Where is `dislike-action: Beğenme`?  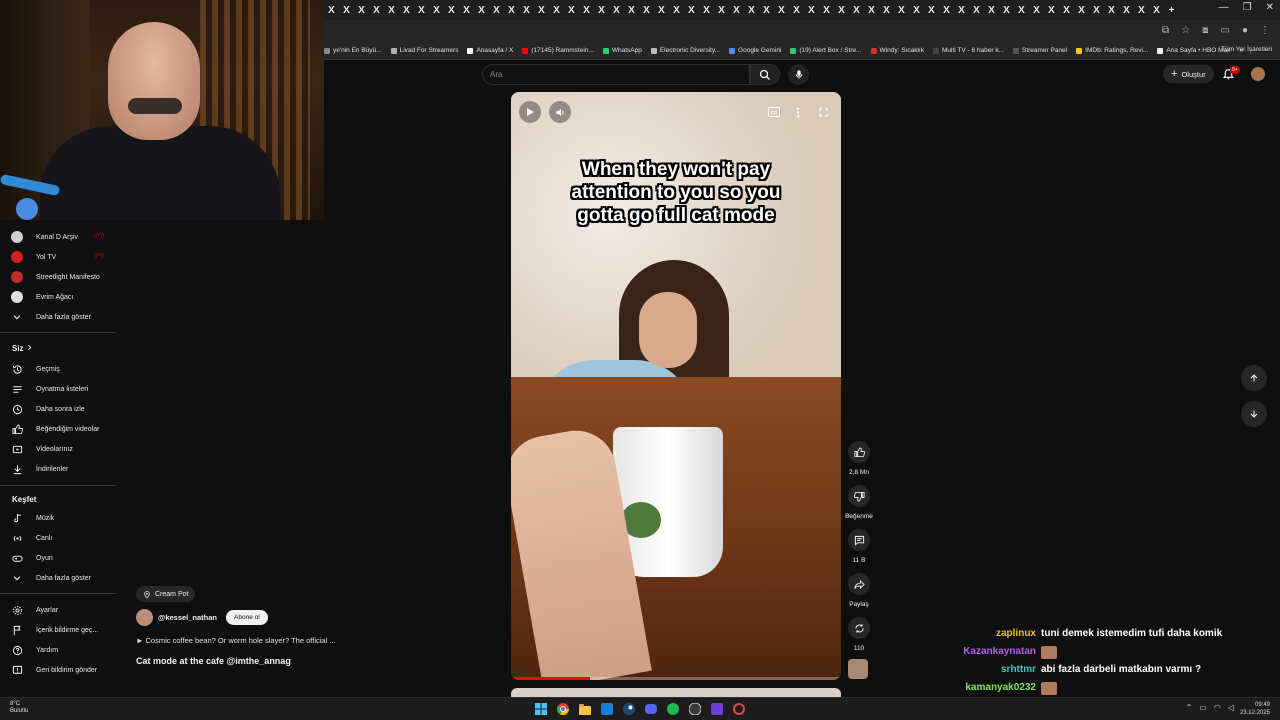
dislike-action: Beğenme is located at coordinates (859, 502).